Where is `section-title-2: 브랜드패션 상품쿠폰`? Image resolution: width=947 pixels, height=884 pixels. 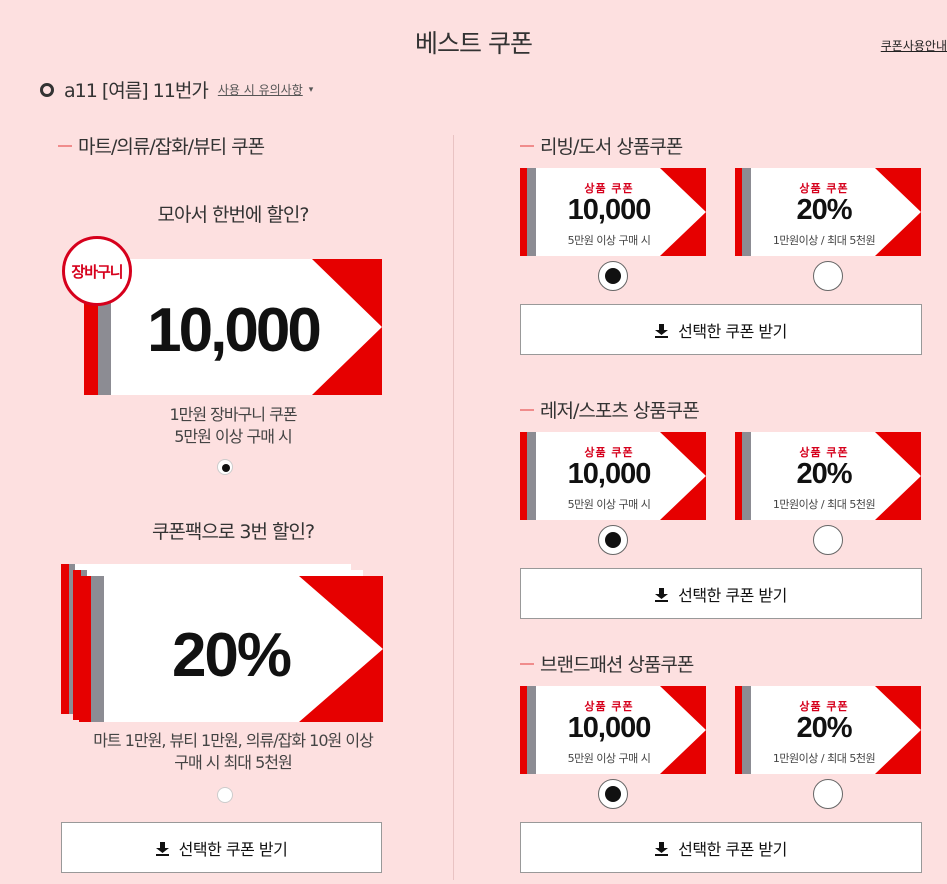
section-title-2: 브랜드패션 상품쿠폰 is located at coordinates (607, 663).